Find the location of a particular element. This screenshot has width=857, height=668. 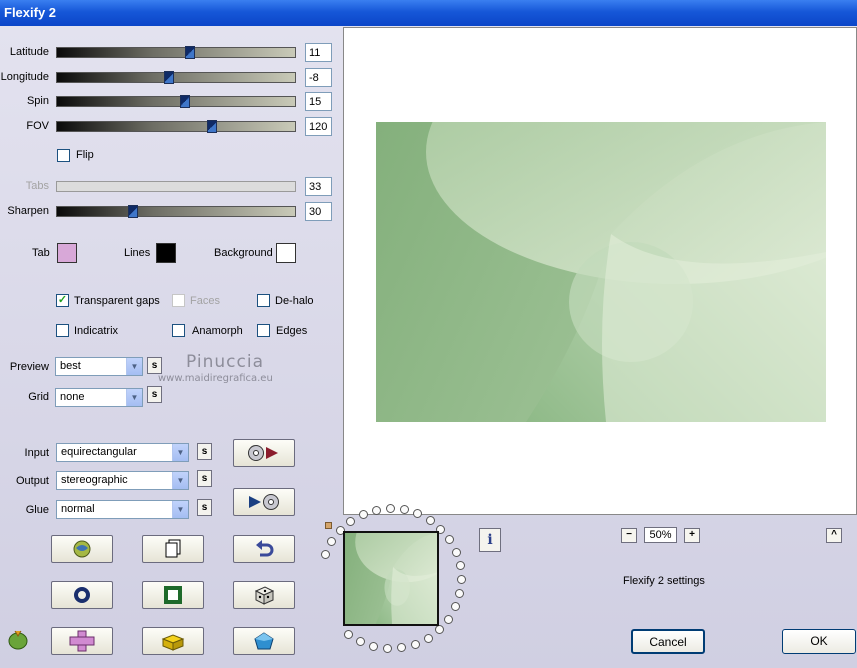

indicatrix-checkbox is located at coordinates (62, 330).